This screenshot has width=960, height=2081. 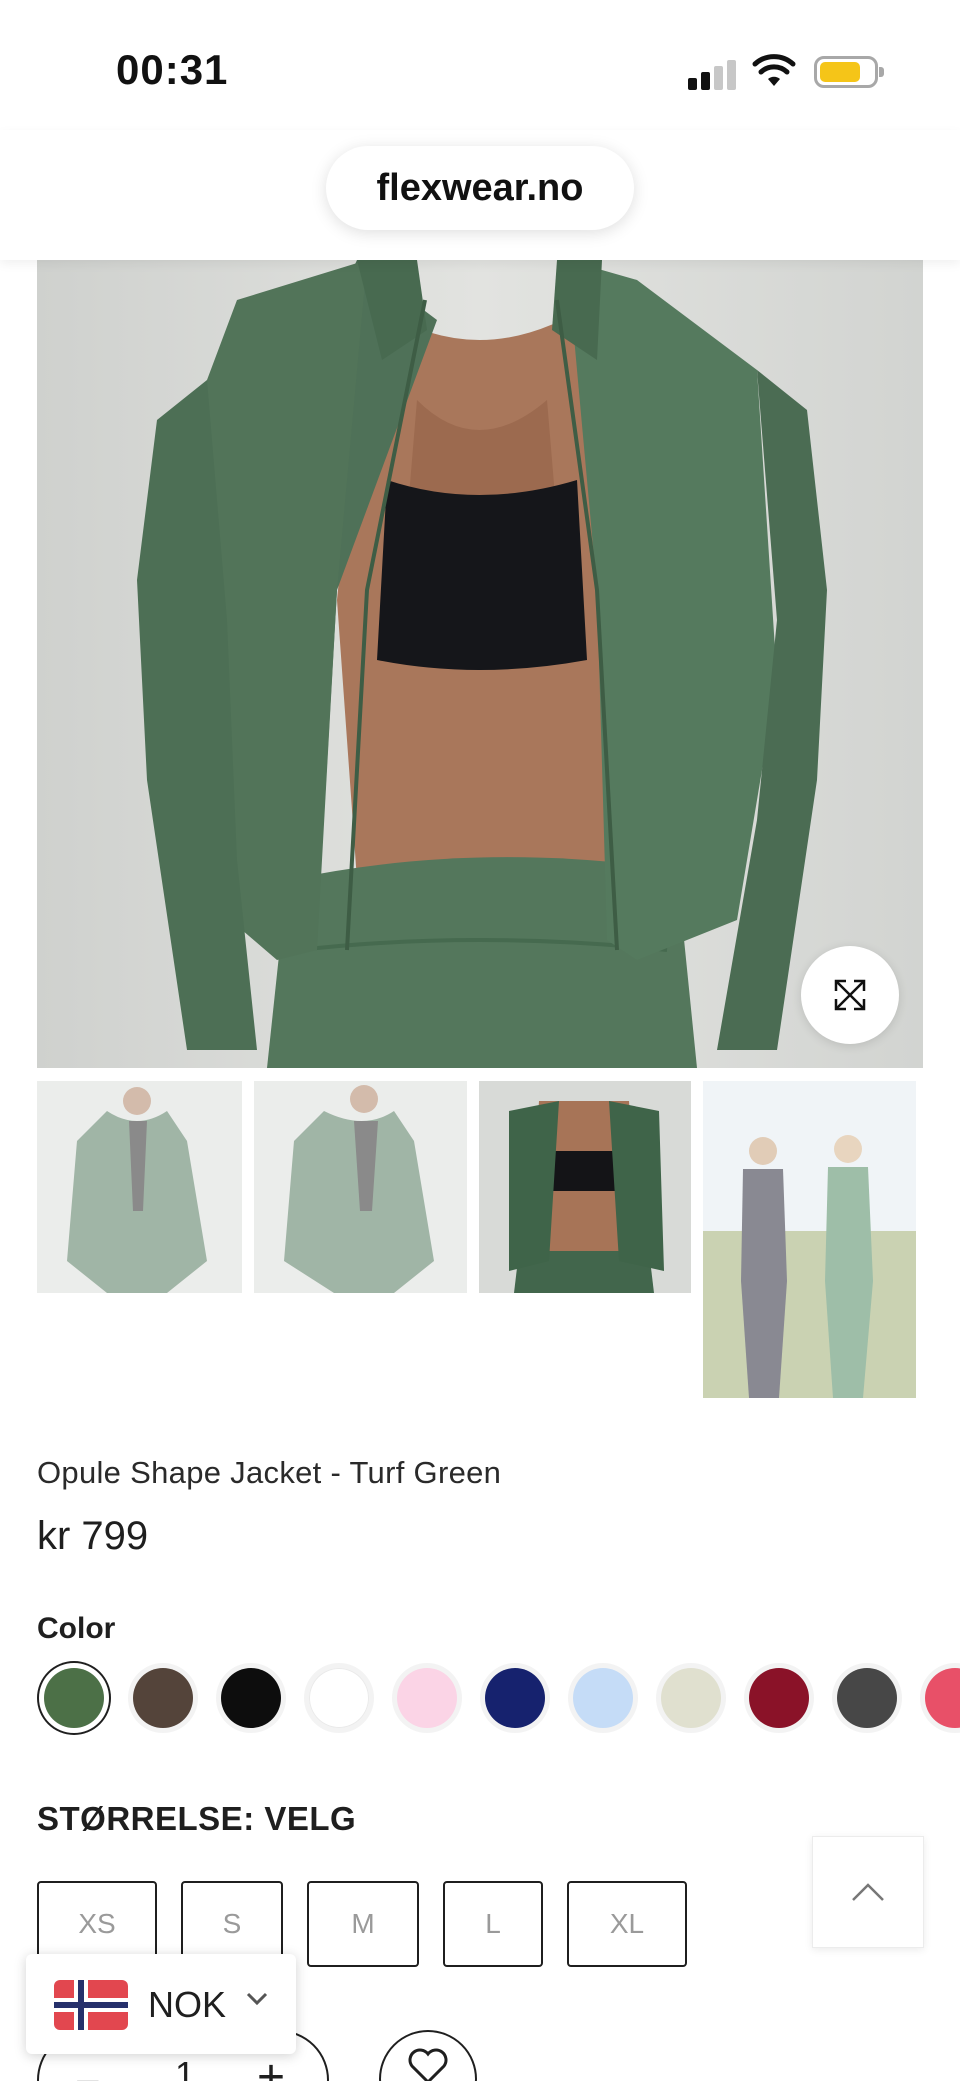 I want to click on browser-url-bar: flexwear.no, so click(x=480, y=195).